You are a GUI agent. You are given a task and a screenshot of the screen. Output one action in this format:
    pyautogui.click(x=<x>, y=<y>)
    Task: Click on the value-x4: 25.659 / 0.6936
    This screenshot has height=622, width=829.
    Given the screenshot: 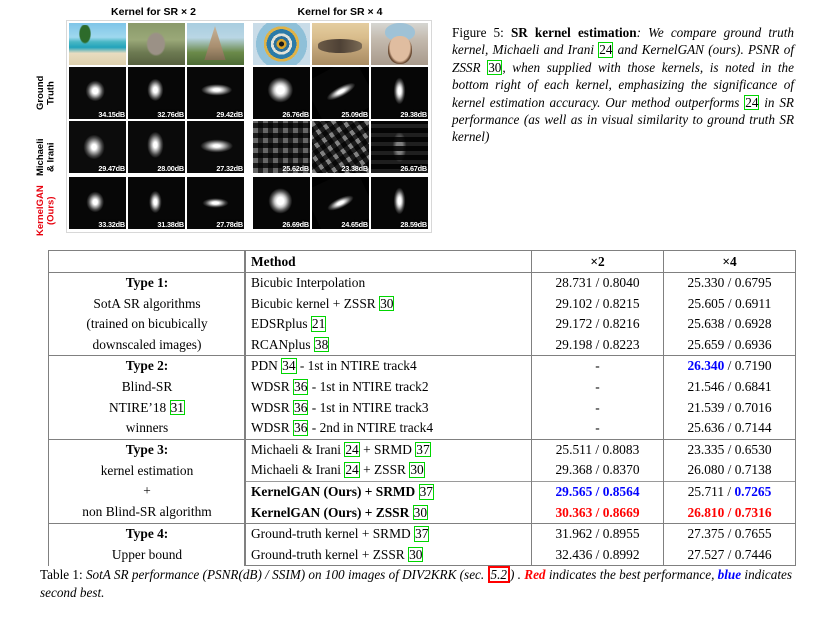 What is the action you would take?
    pyautogui.click(x=729, y=345)
    